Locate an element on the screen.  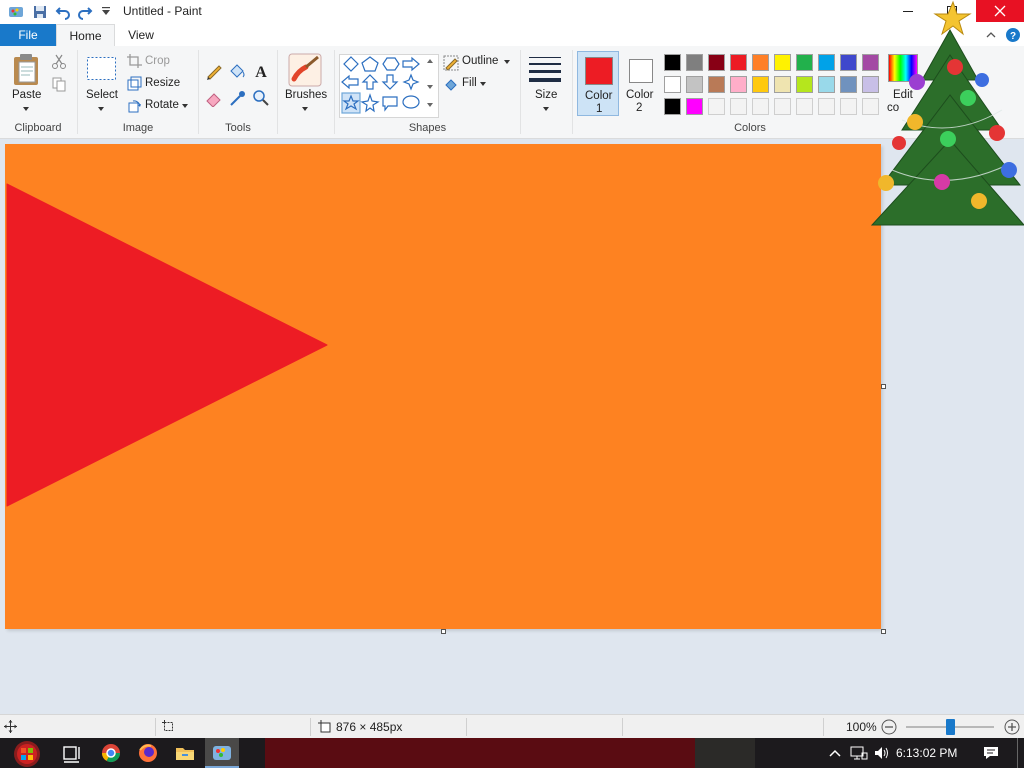
network-icon is located at coordinates (859, 753).